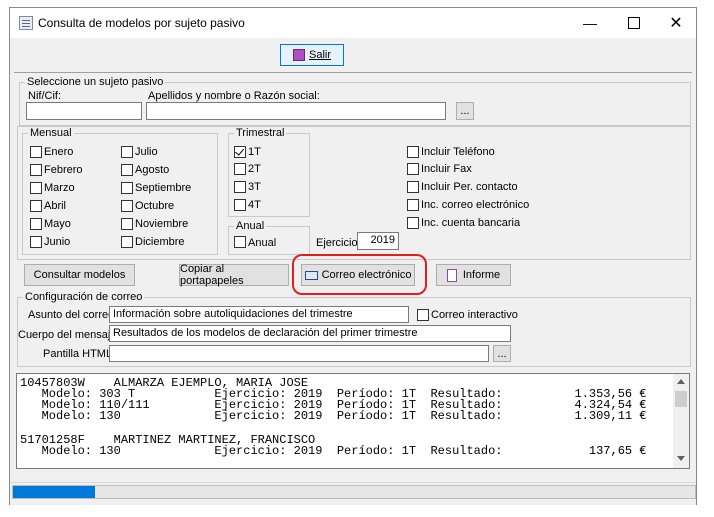 This screenshot has height=517, width=714. Describe the element at coordinates (413, 187) in the screenshot. I see `checkbox-include-contact` at that location.